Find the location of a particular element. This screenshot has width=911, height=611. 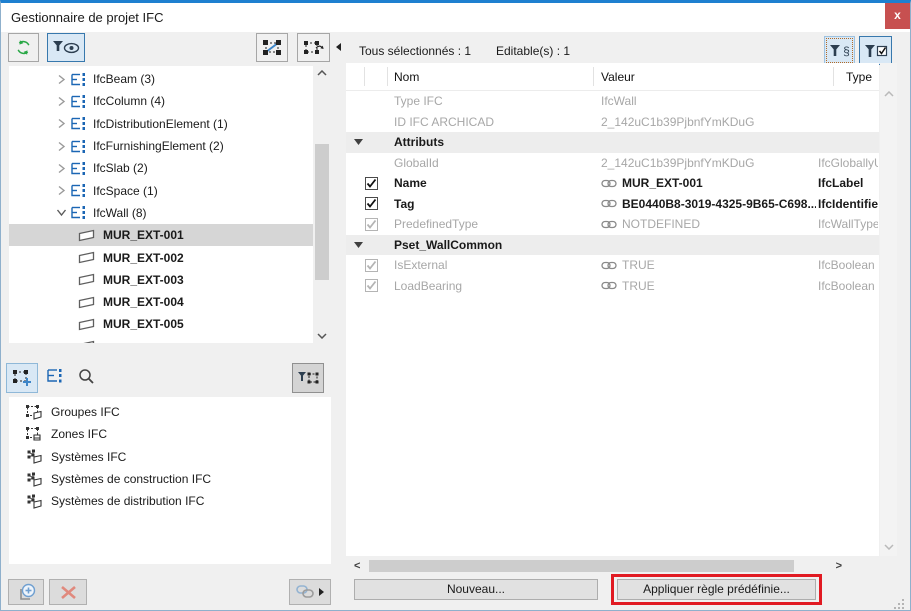

add-selection-button is located at coordinates (22, 378).